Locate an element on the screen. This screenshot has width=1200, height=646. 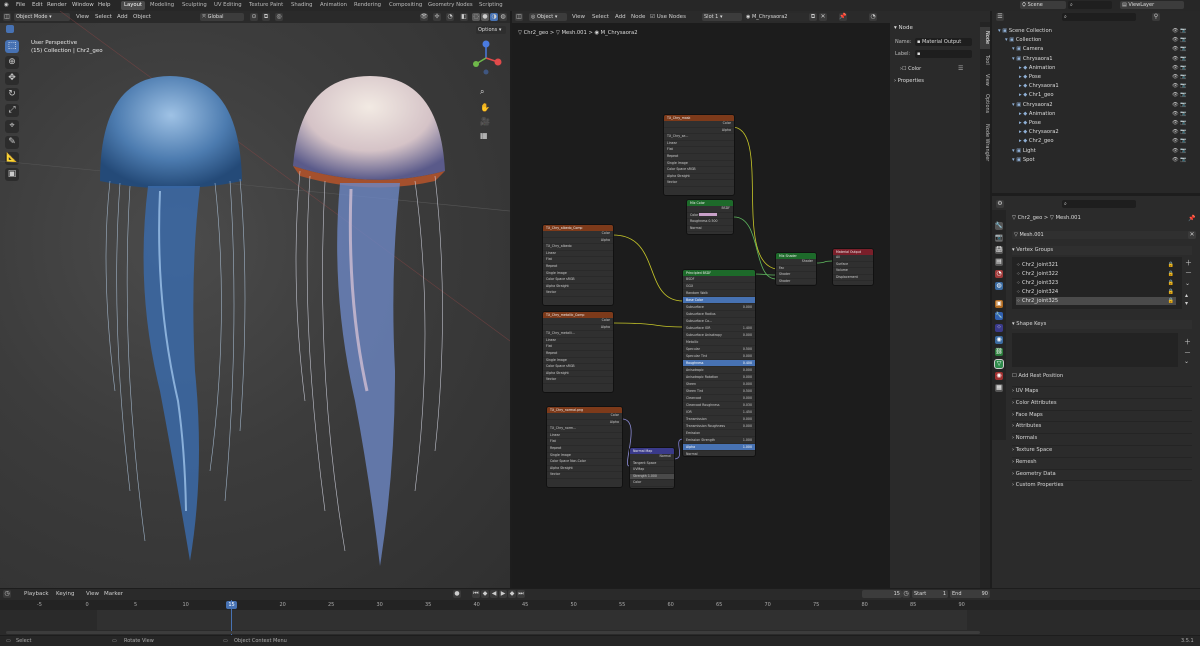
tl-menu-keying: Keying is located at coordinates (65, 594).